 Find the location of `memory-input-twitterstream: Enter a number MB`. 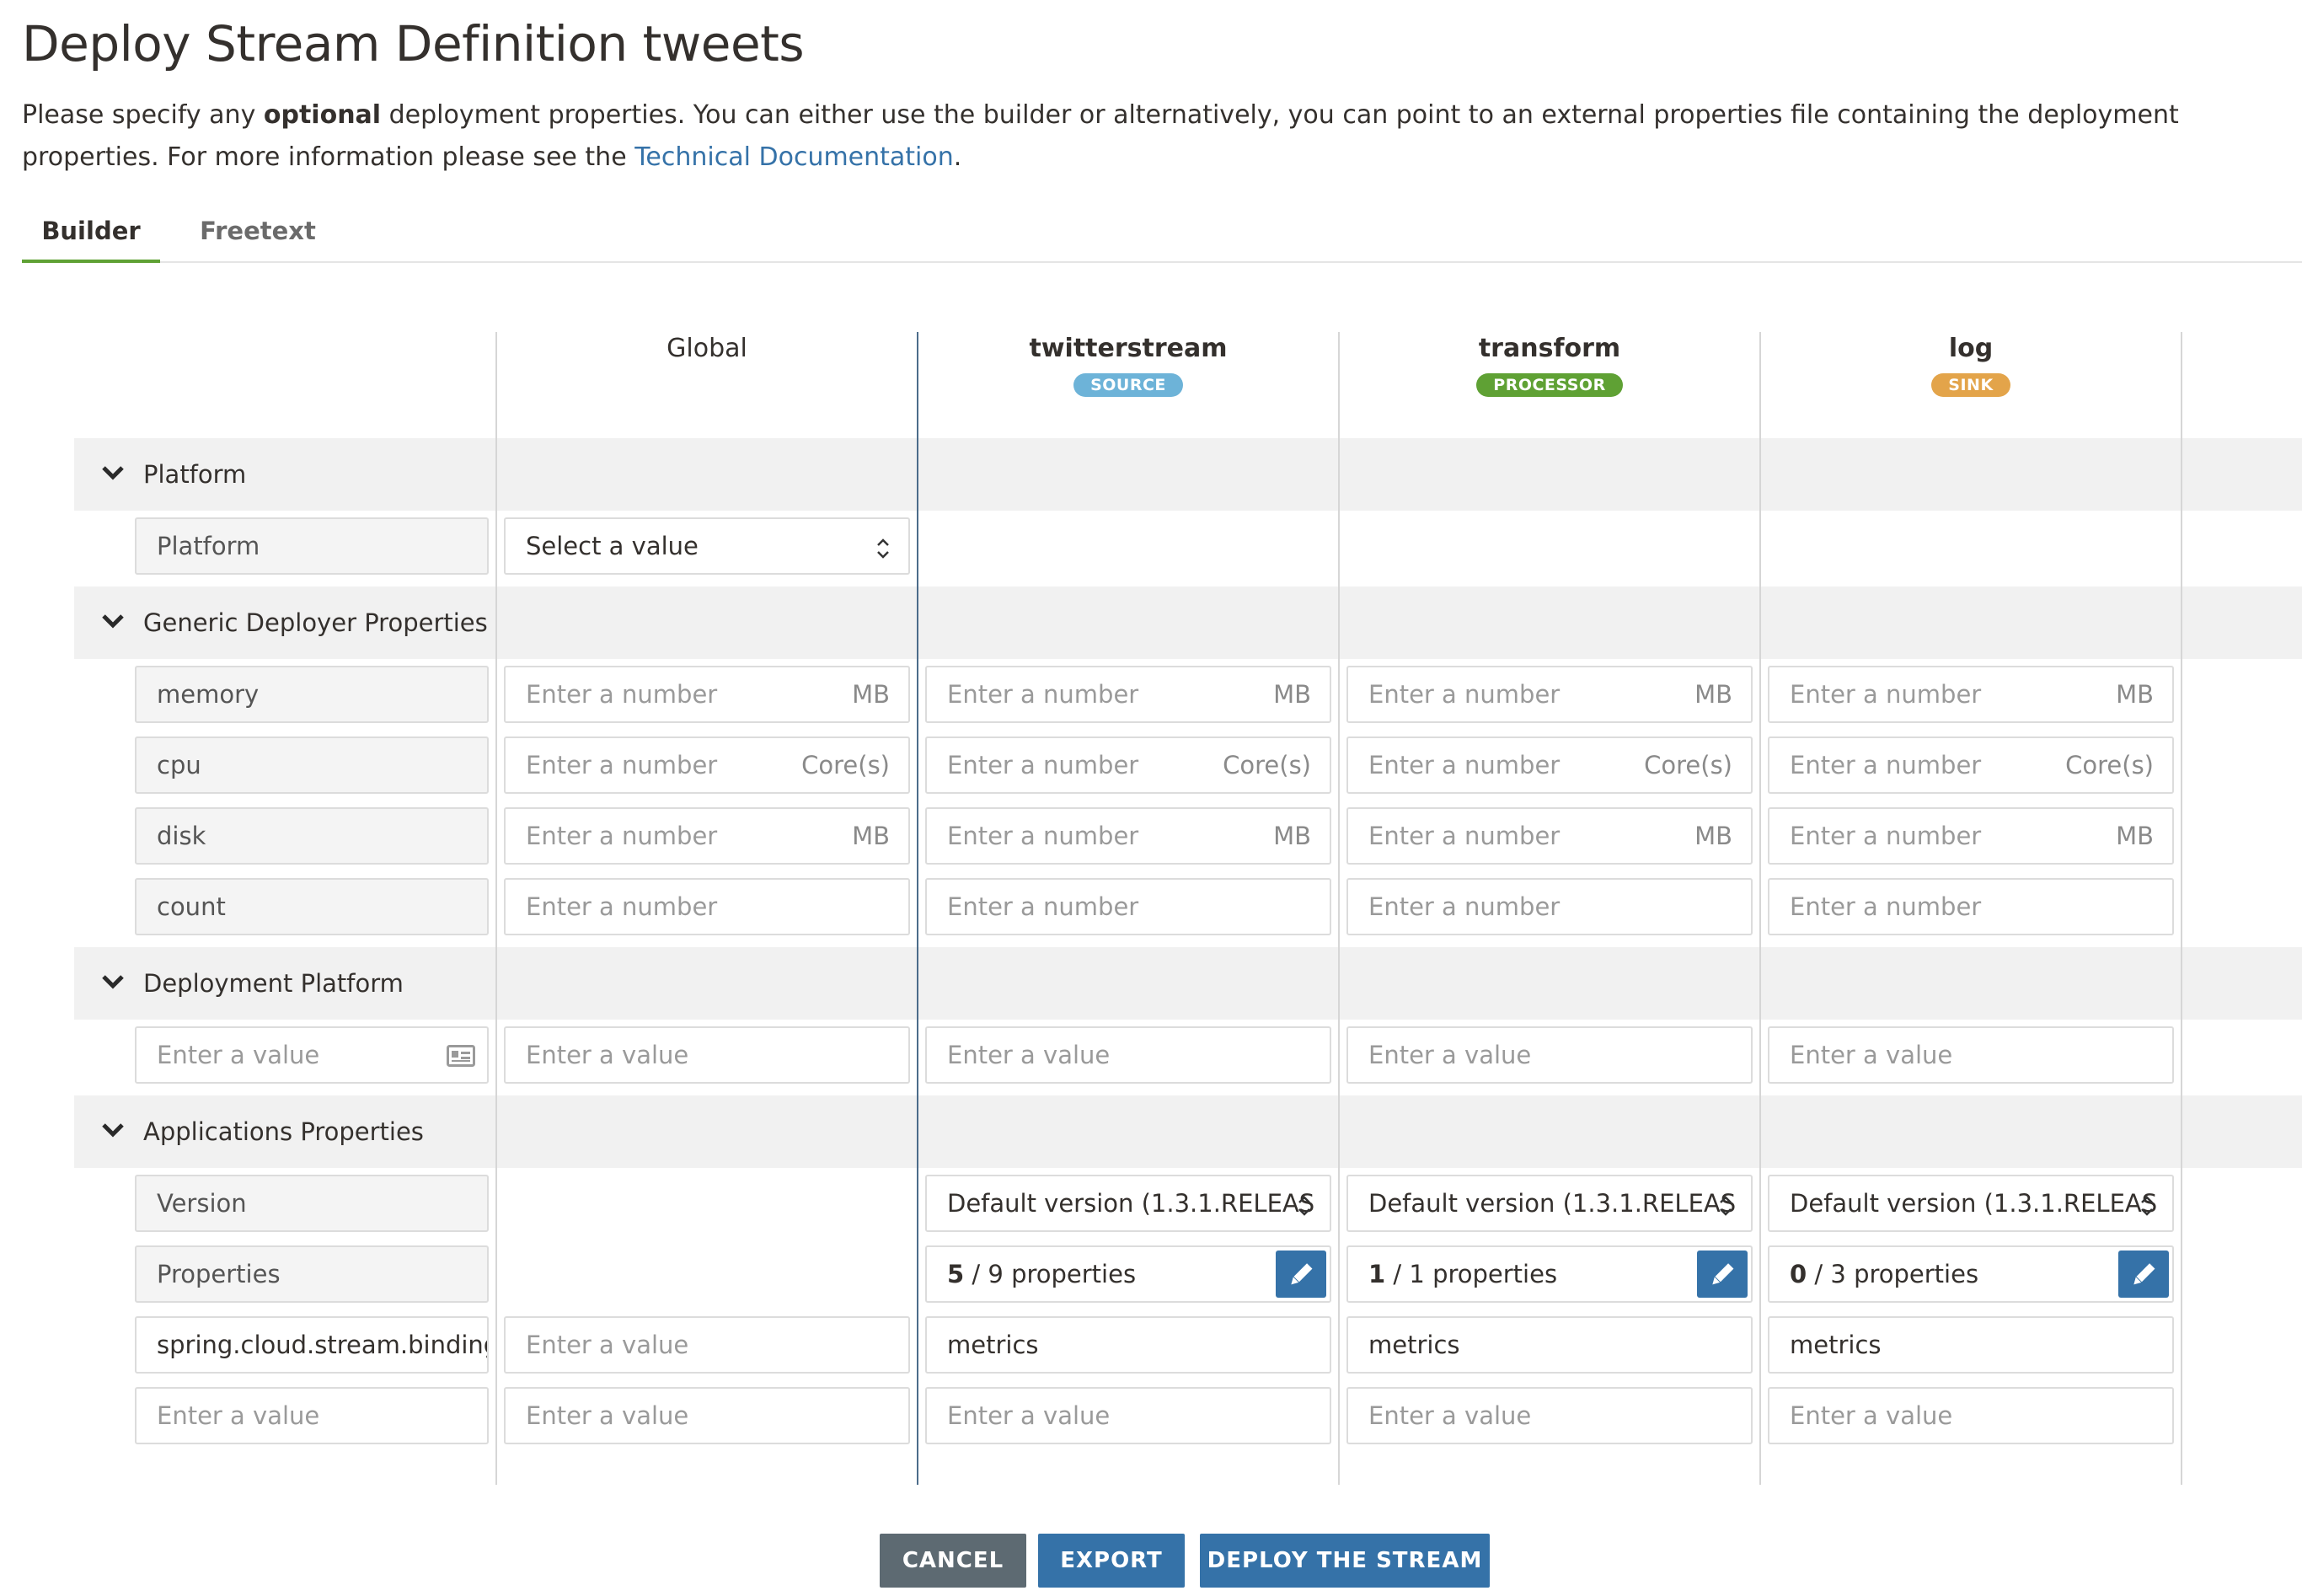

memory-input-twitterstream: Enter a number MB is located at coordinates (1128, 695).